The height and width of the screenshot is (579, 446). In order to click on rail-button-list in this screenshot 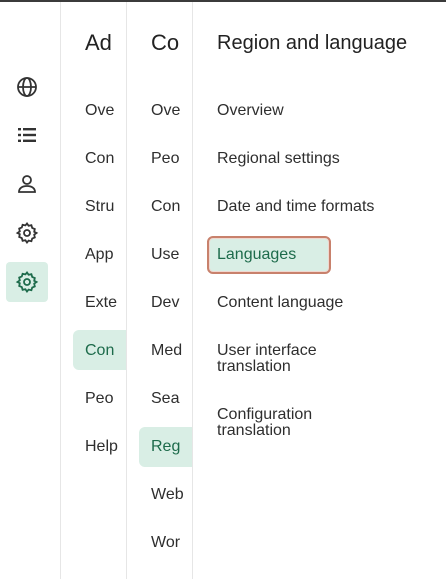, I will do `click(27, 135)`.